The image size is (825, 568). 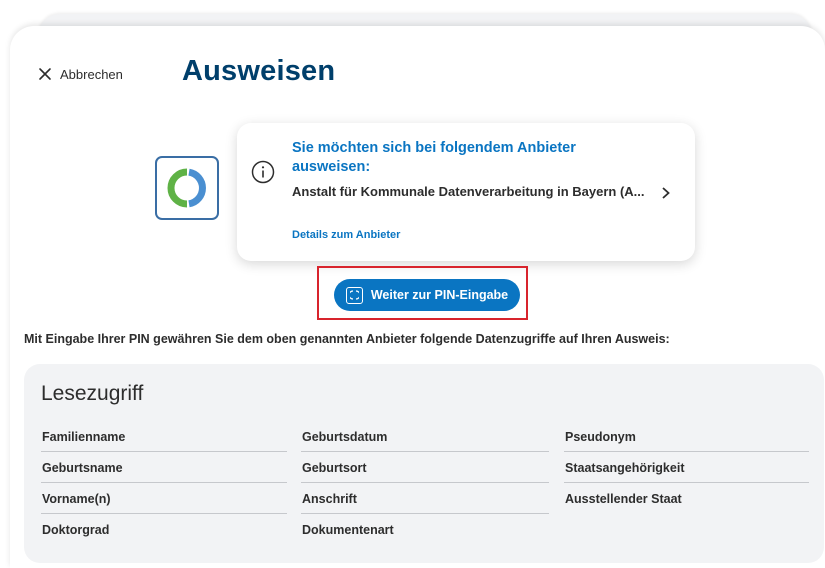 What do you see at coordinates (666, 195) in the screenshot?
I see `chevron-right-icon` at bounding box center [666, 195].